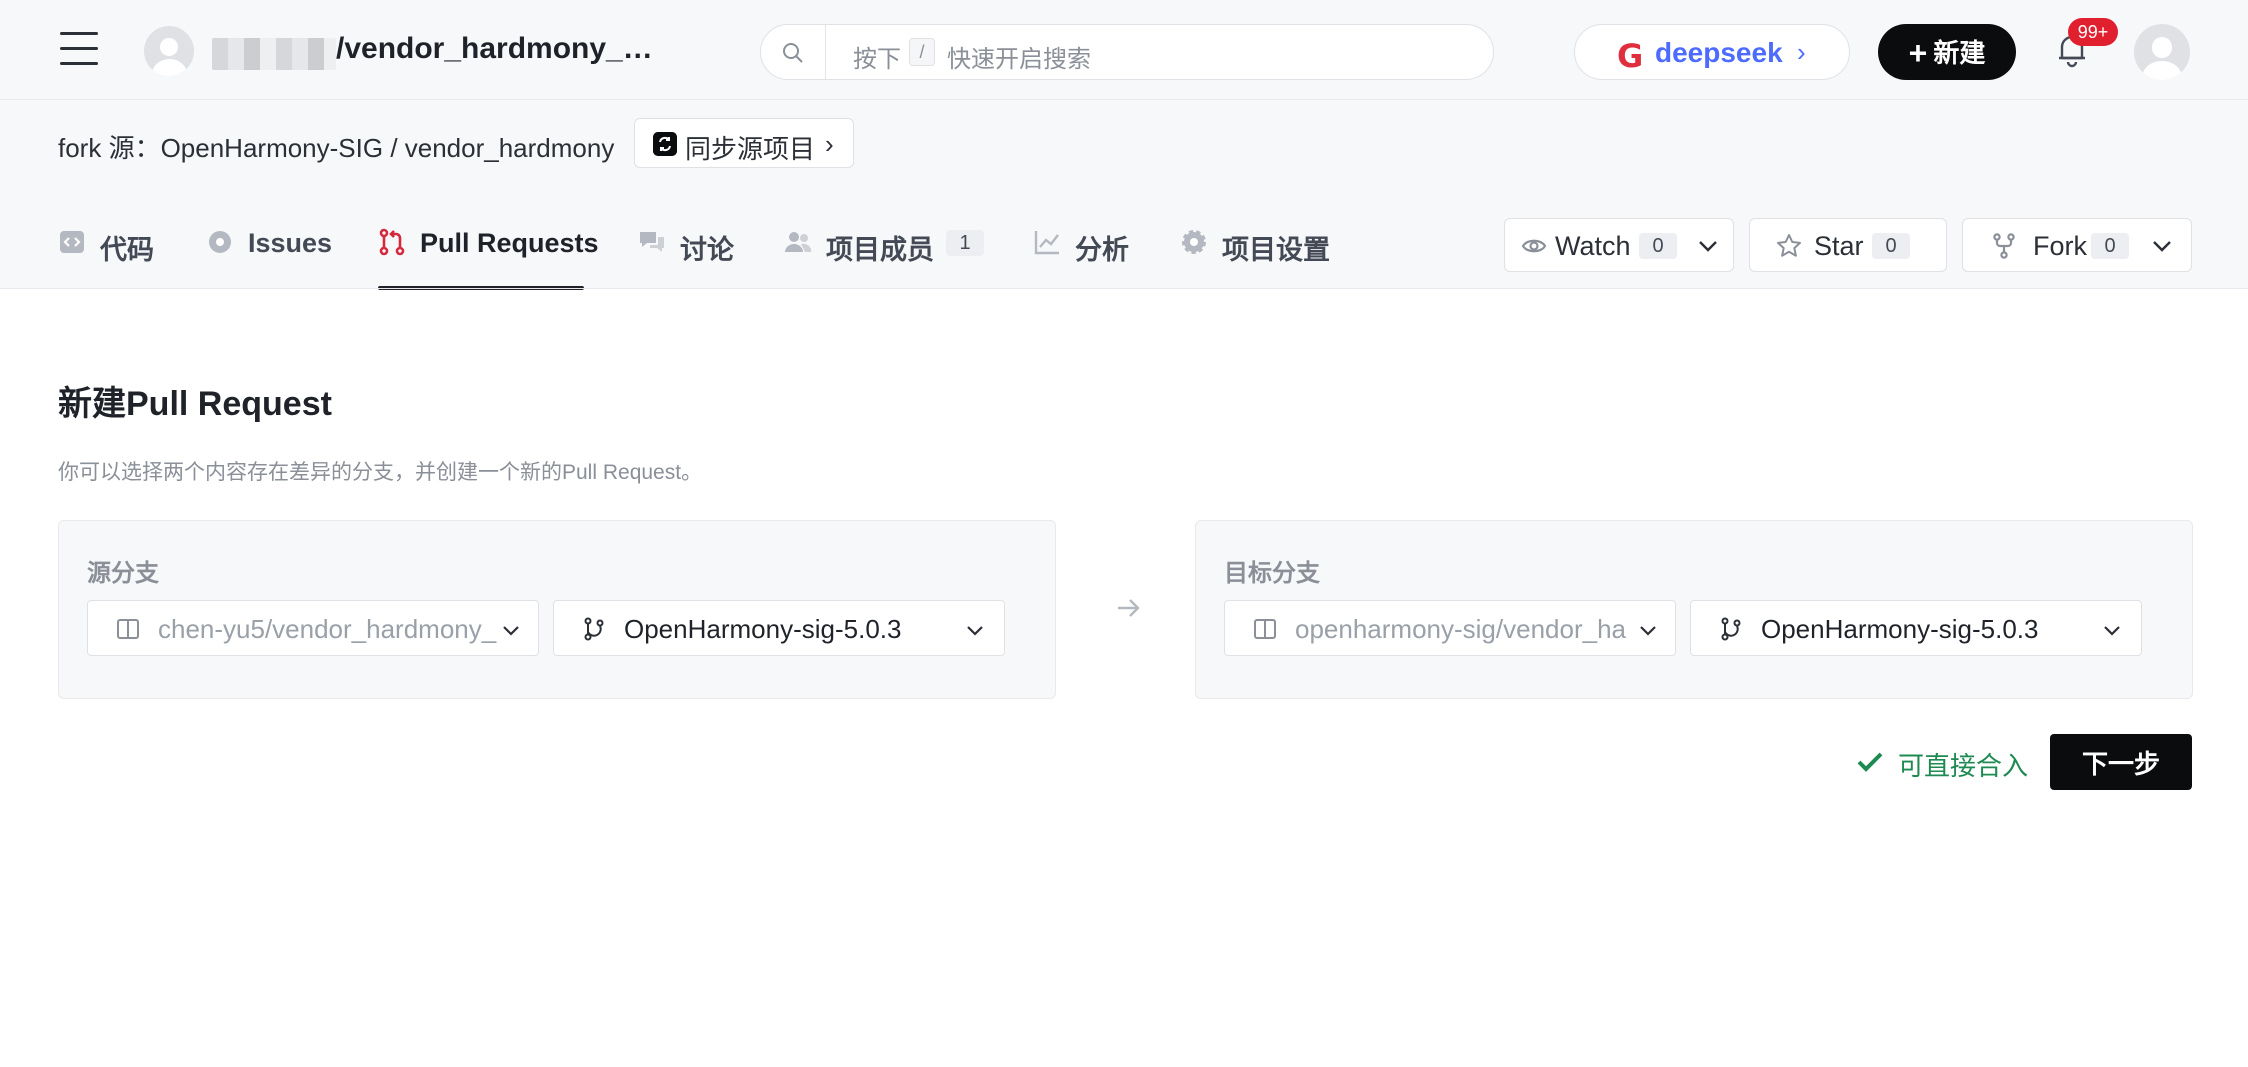  Describe the element at coordinates (1839, 246) in the screenshot. I see `star-label: Star` at that location.